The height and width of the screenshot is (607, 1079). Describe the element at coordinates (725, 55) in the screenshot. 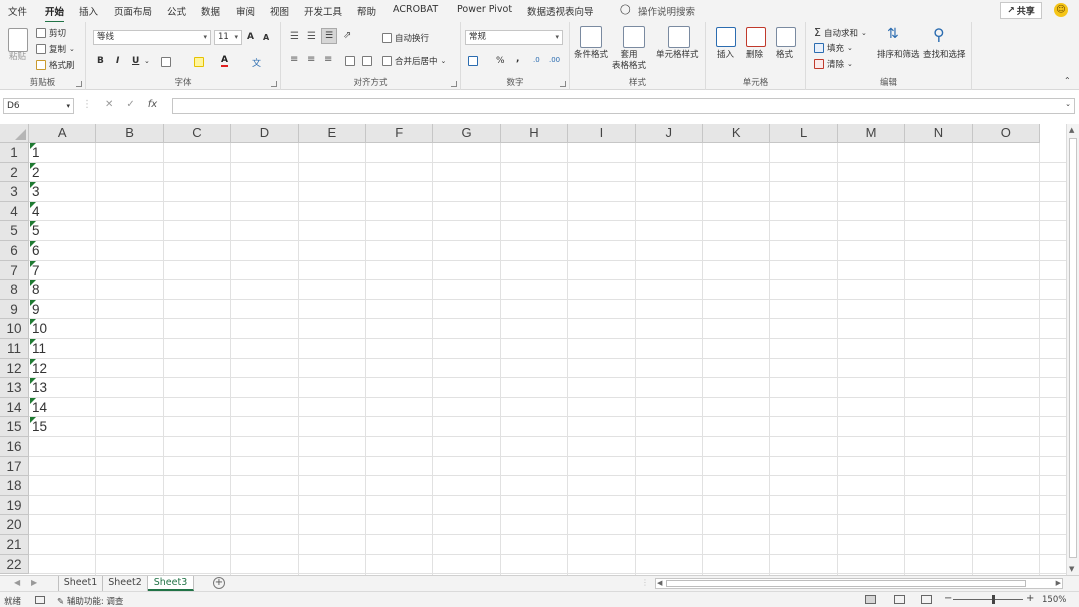

I see `insert-cells-button: 插入` at that location.